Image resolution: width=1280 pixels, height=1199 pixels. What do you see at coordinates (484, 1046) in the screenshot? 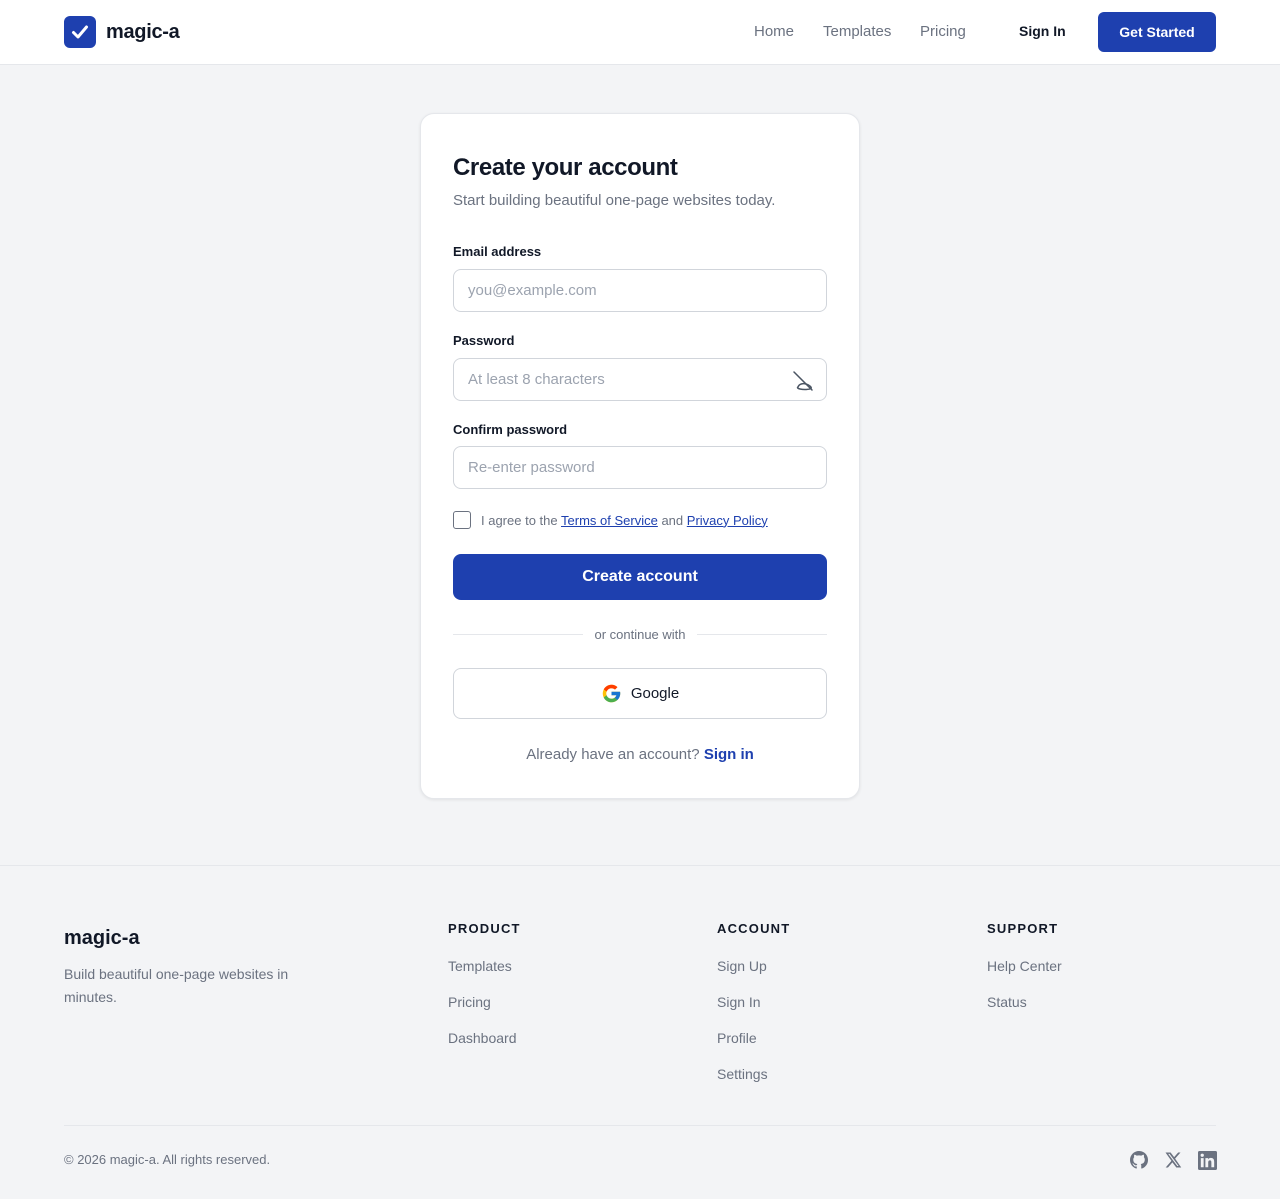
I see `footer-link-dashboard: Dashboard` at bounding box center [484, 1046].